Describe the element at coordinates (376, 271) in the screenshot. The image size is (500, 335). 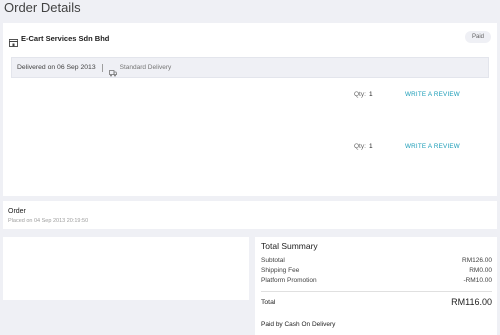
I see `shipping-fee-line: Shipping Fee RM0.00` at that location.